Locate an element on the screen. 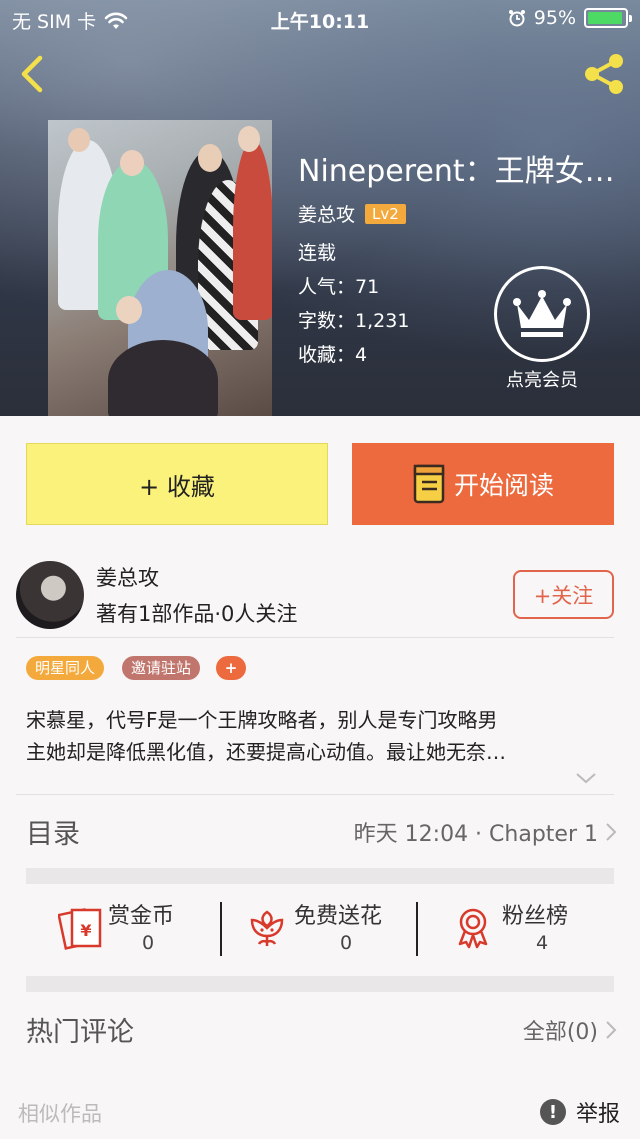 The height and width of the screenshot is (1139, 640). battery-icon is located at coordinates (608, 18).